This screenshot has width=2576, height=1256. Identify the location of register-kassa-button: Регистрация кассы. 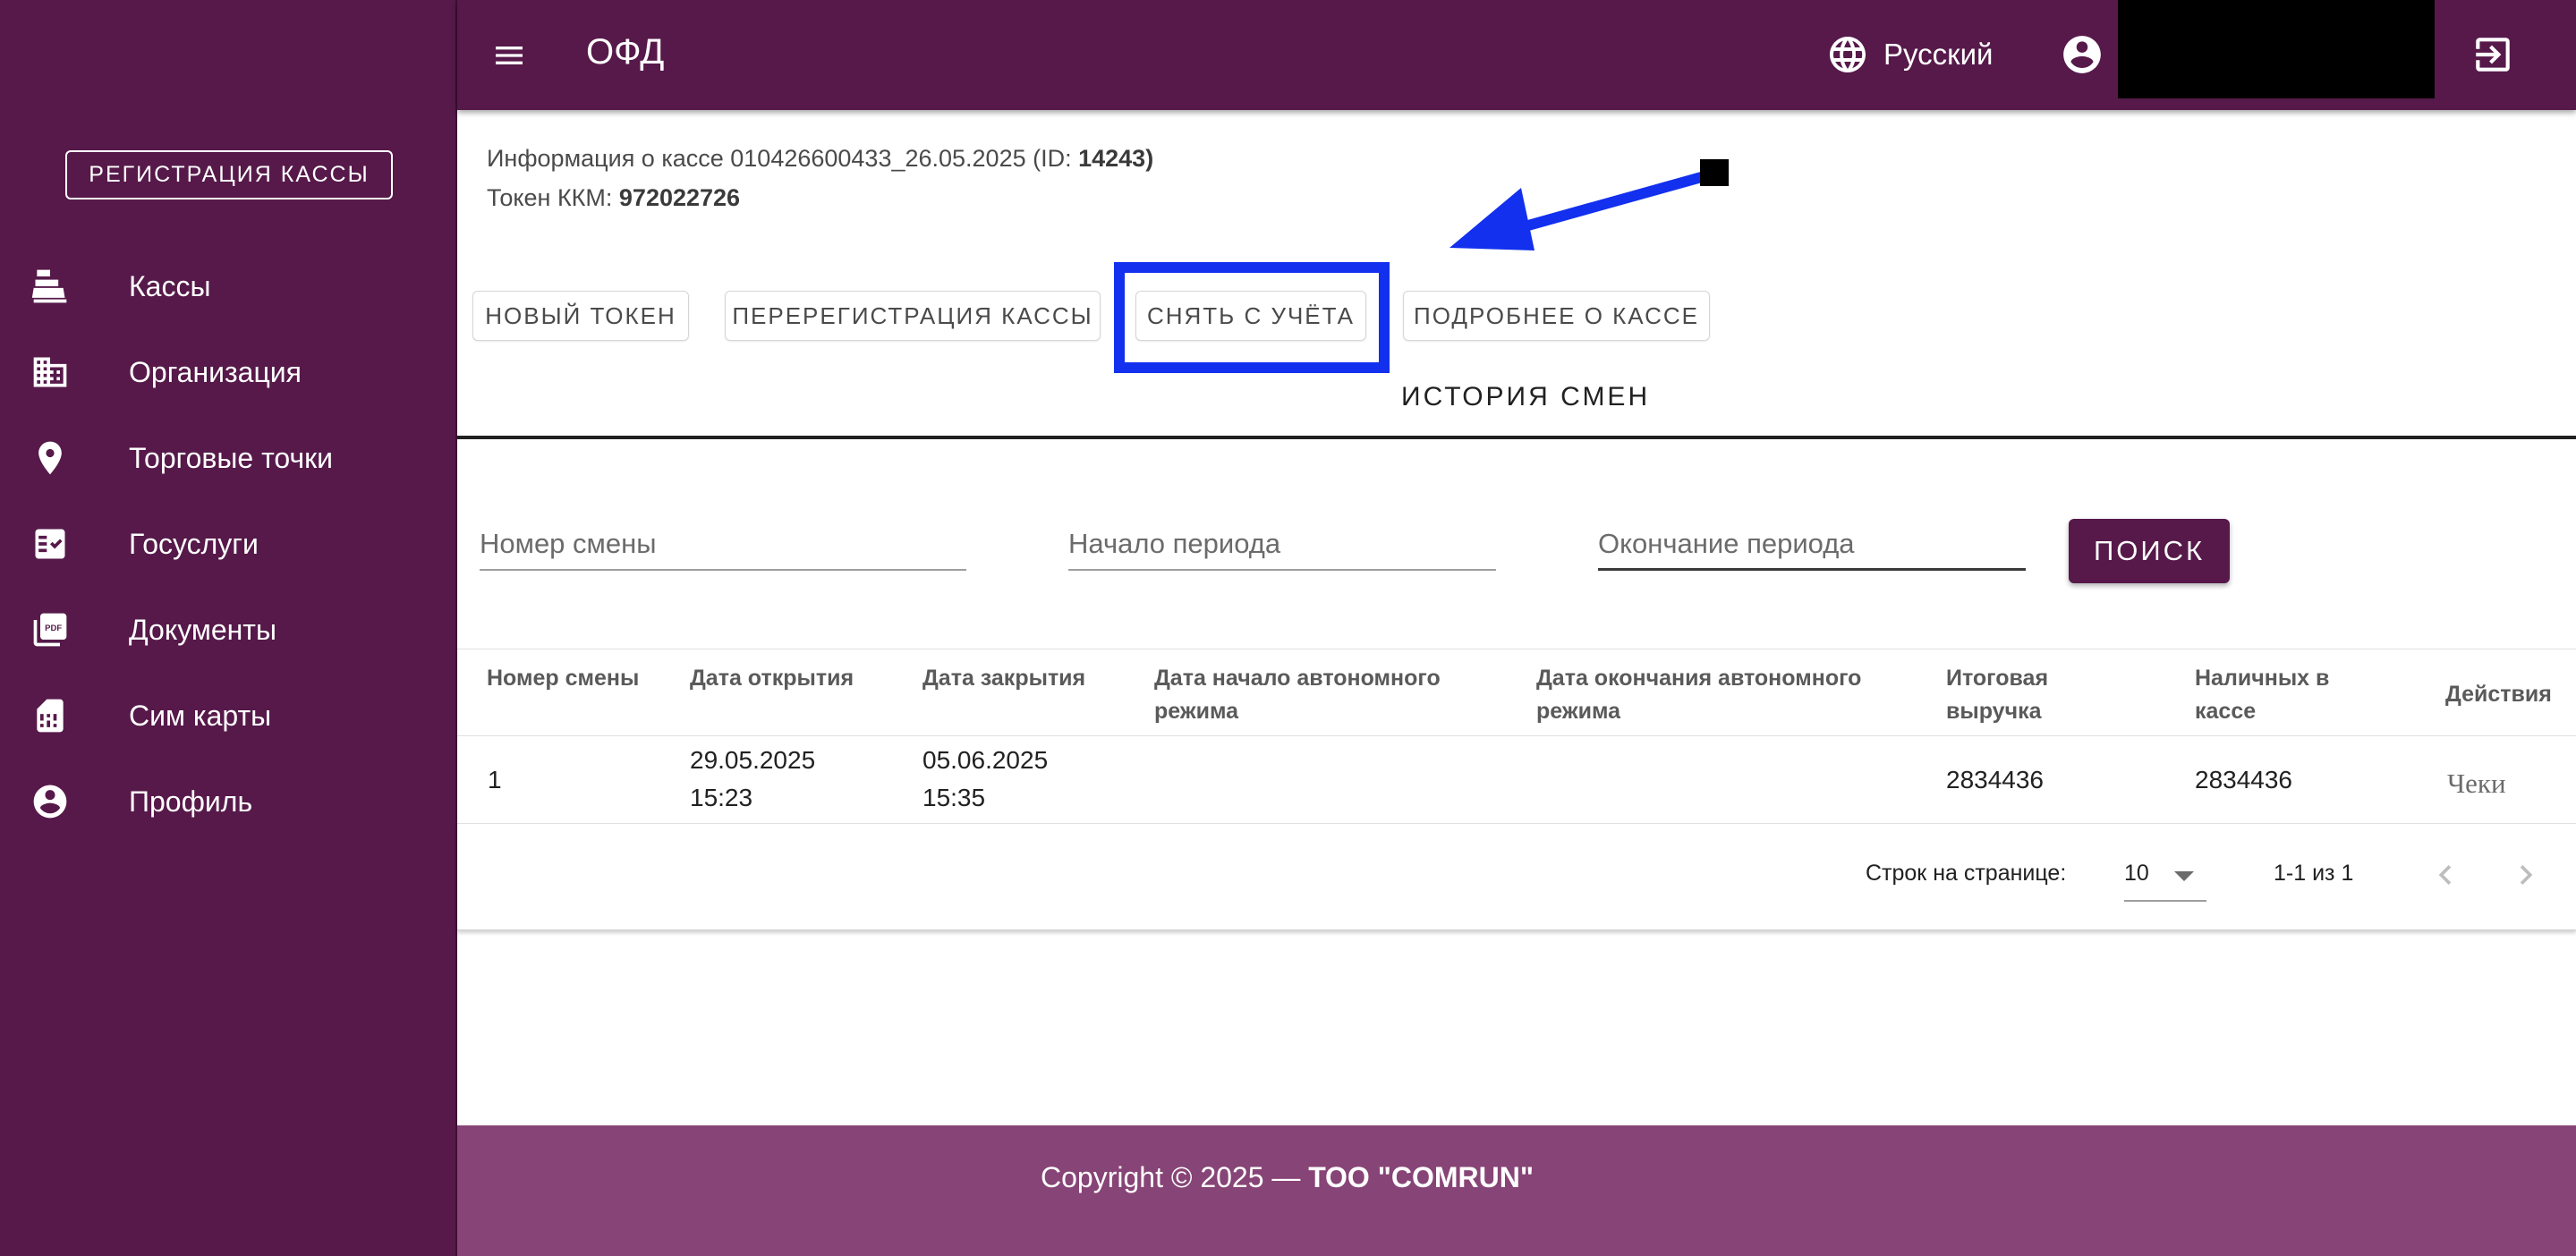
(229, 174).